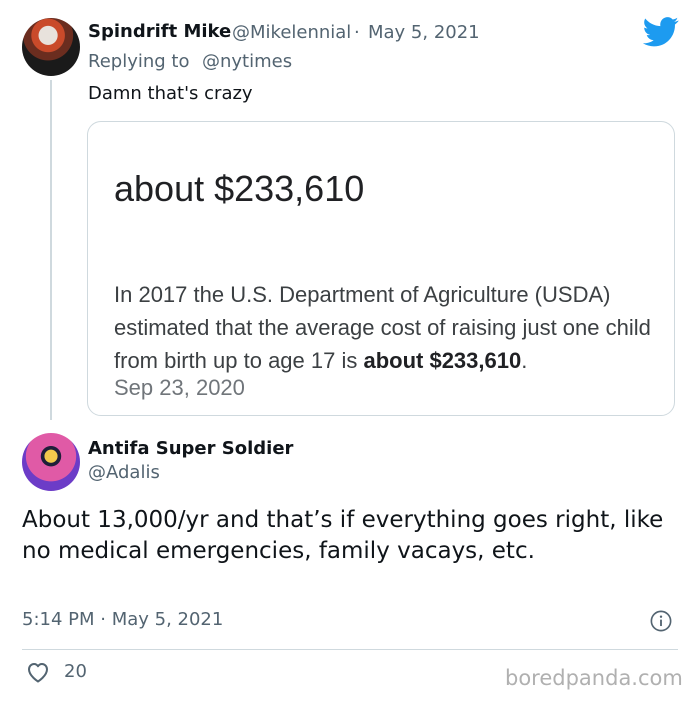 The image size is (700, 701). I want to click on thread-line, so click(51, 250).